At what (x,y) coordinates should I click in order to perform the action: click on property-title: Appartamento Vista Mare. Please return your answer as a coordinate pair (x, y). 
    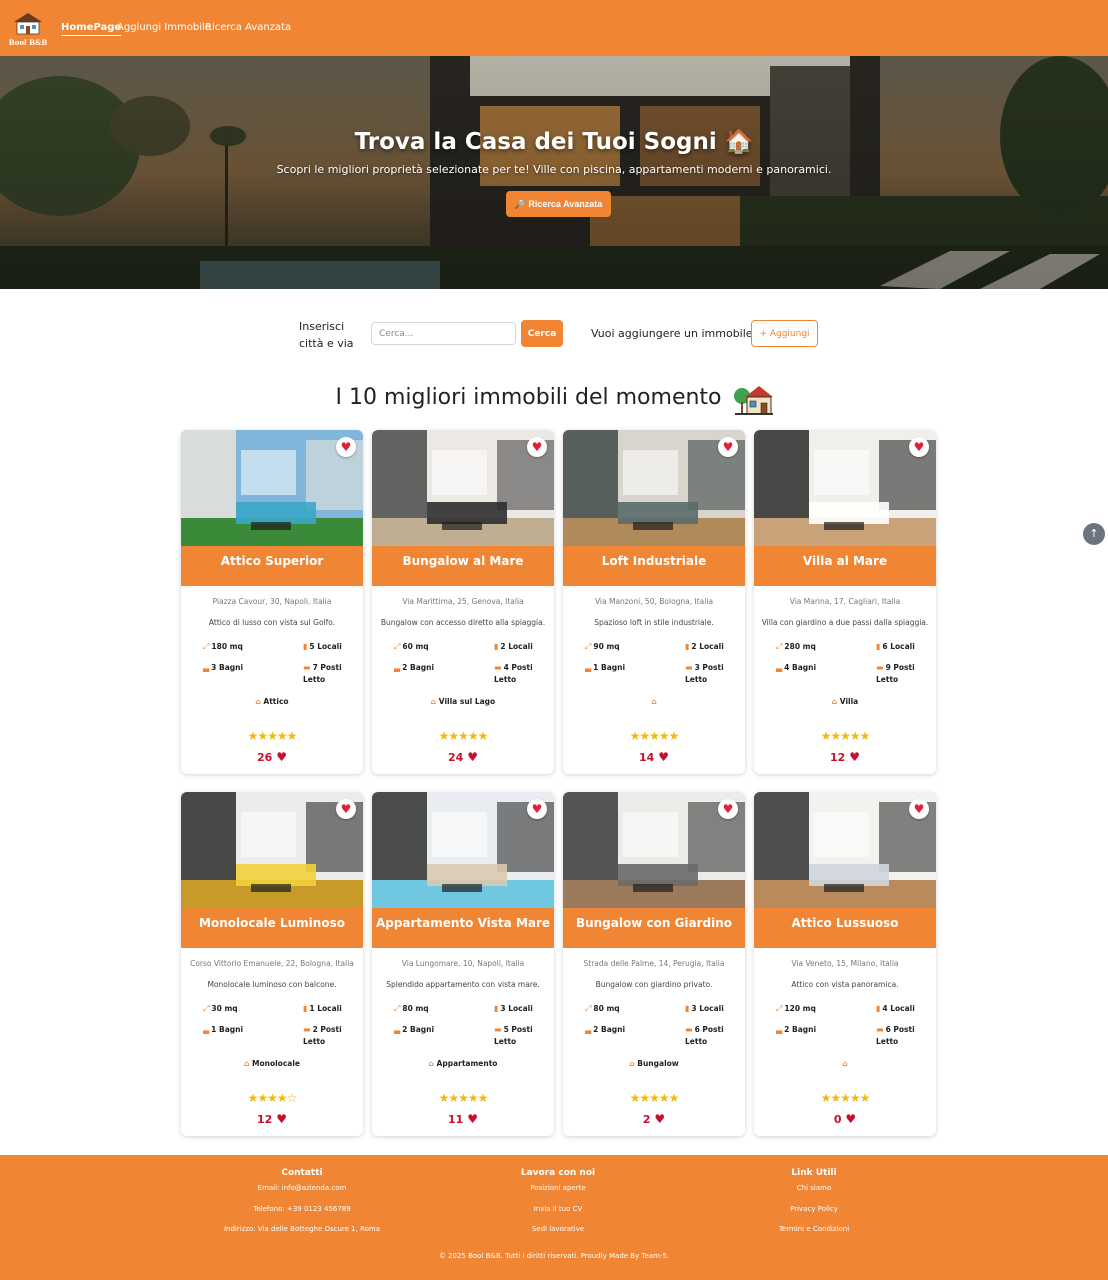
    Looking at the image, I should click on (463, 928).